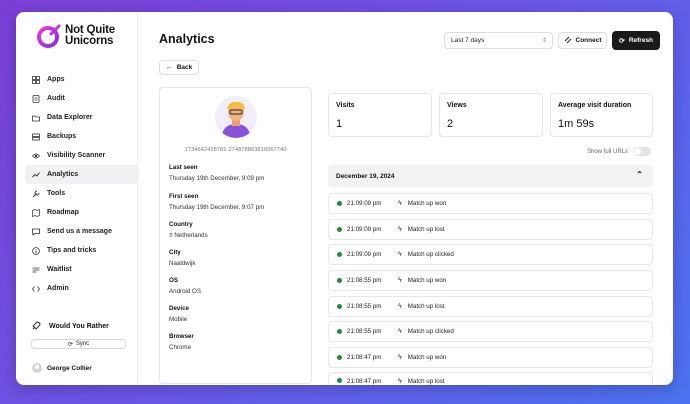 The height and width of the screenshot is (404, 690). Describe the element at coordinates (70, 344) in the screenshot. I see `sync-icon: ⟳` at that location.